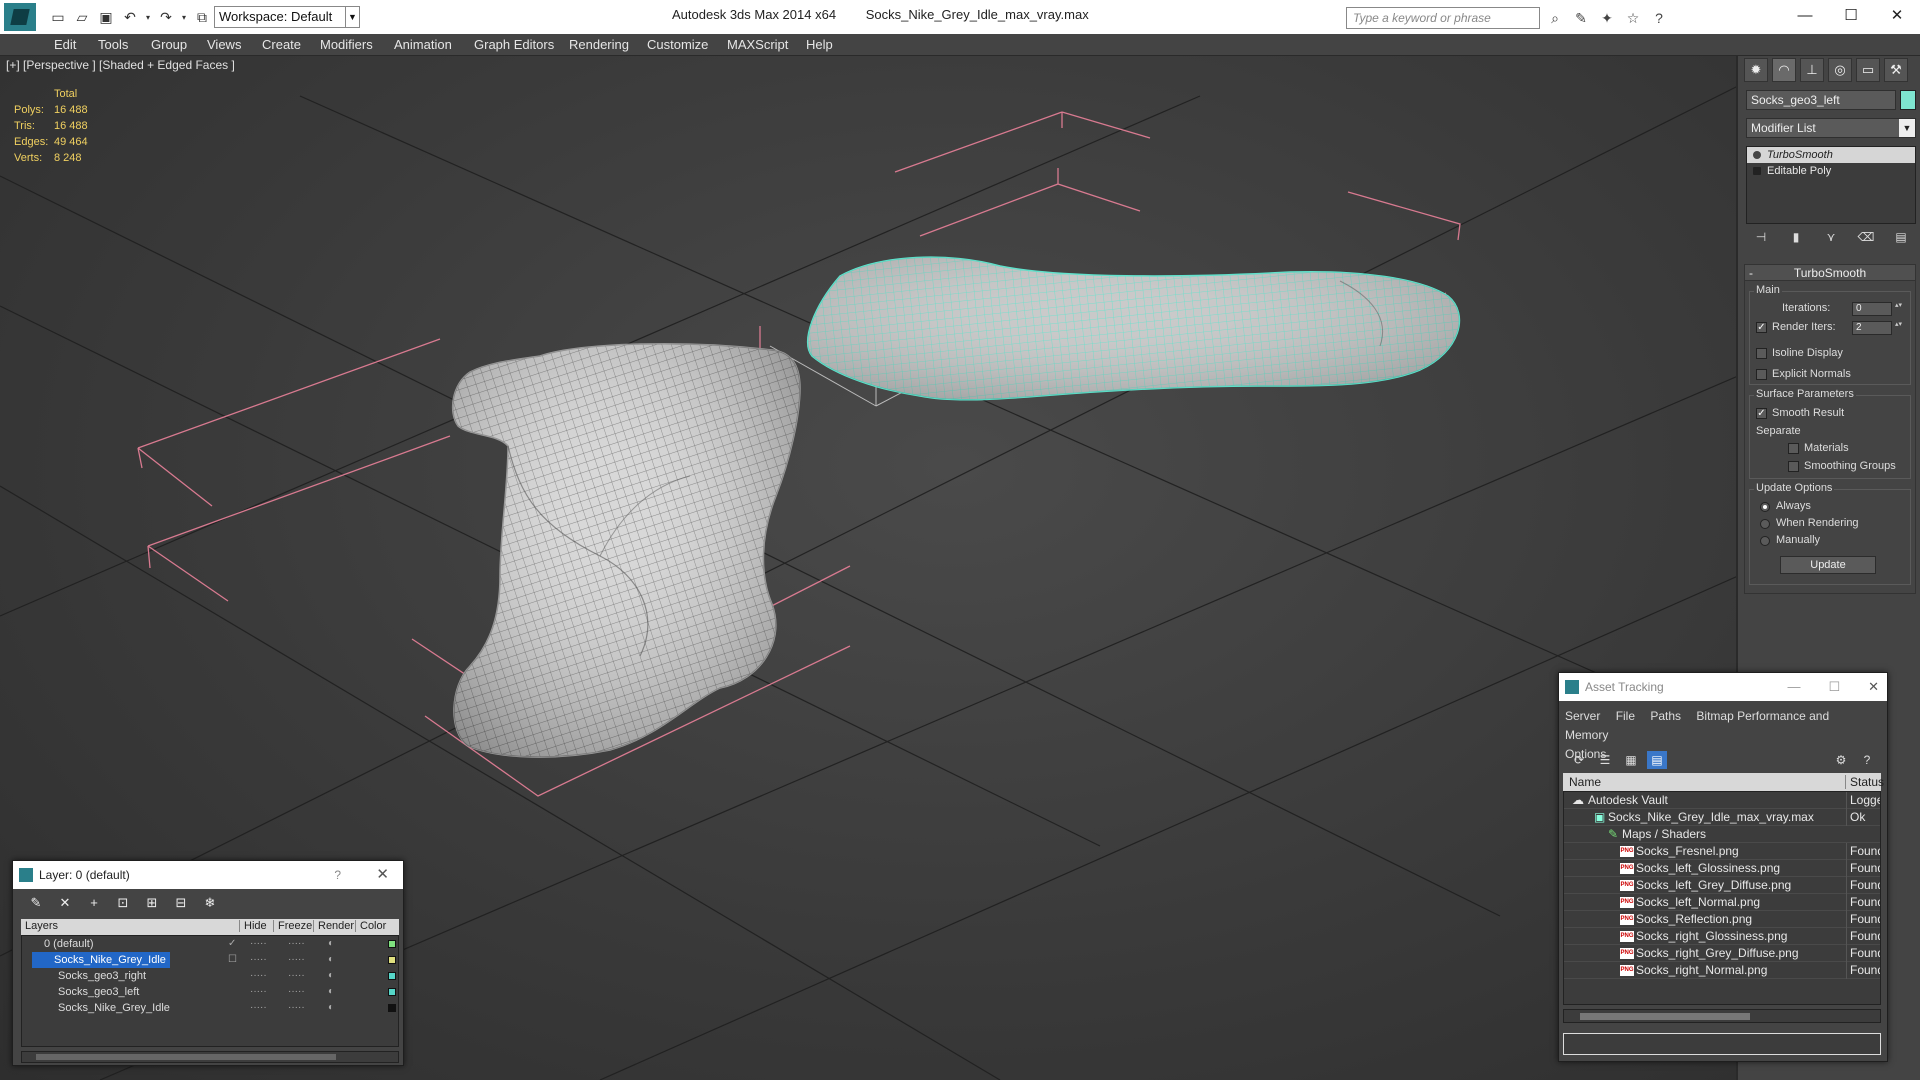 The width and height of the screenshot is (1920, 1080). I want to click on layer-row: Socks_Nike_Grey_Idle ☐ ····· ····· ◐, so click(211, 960).